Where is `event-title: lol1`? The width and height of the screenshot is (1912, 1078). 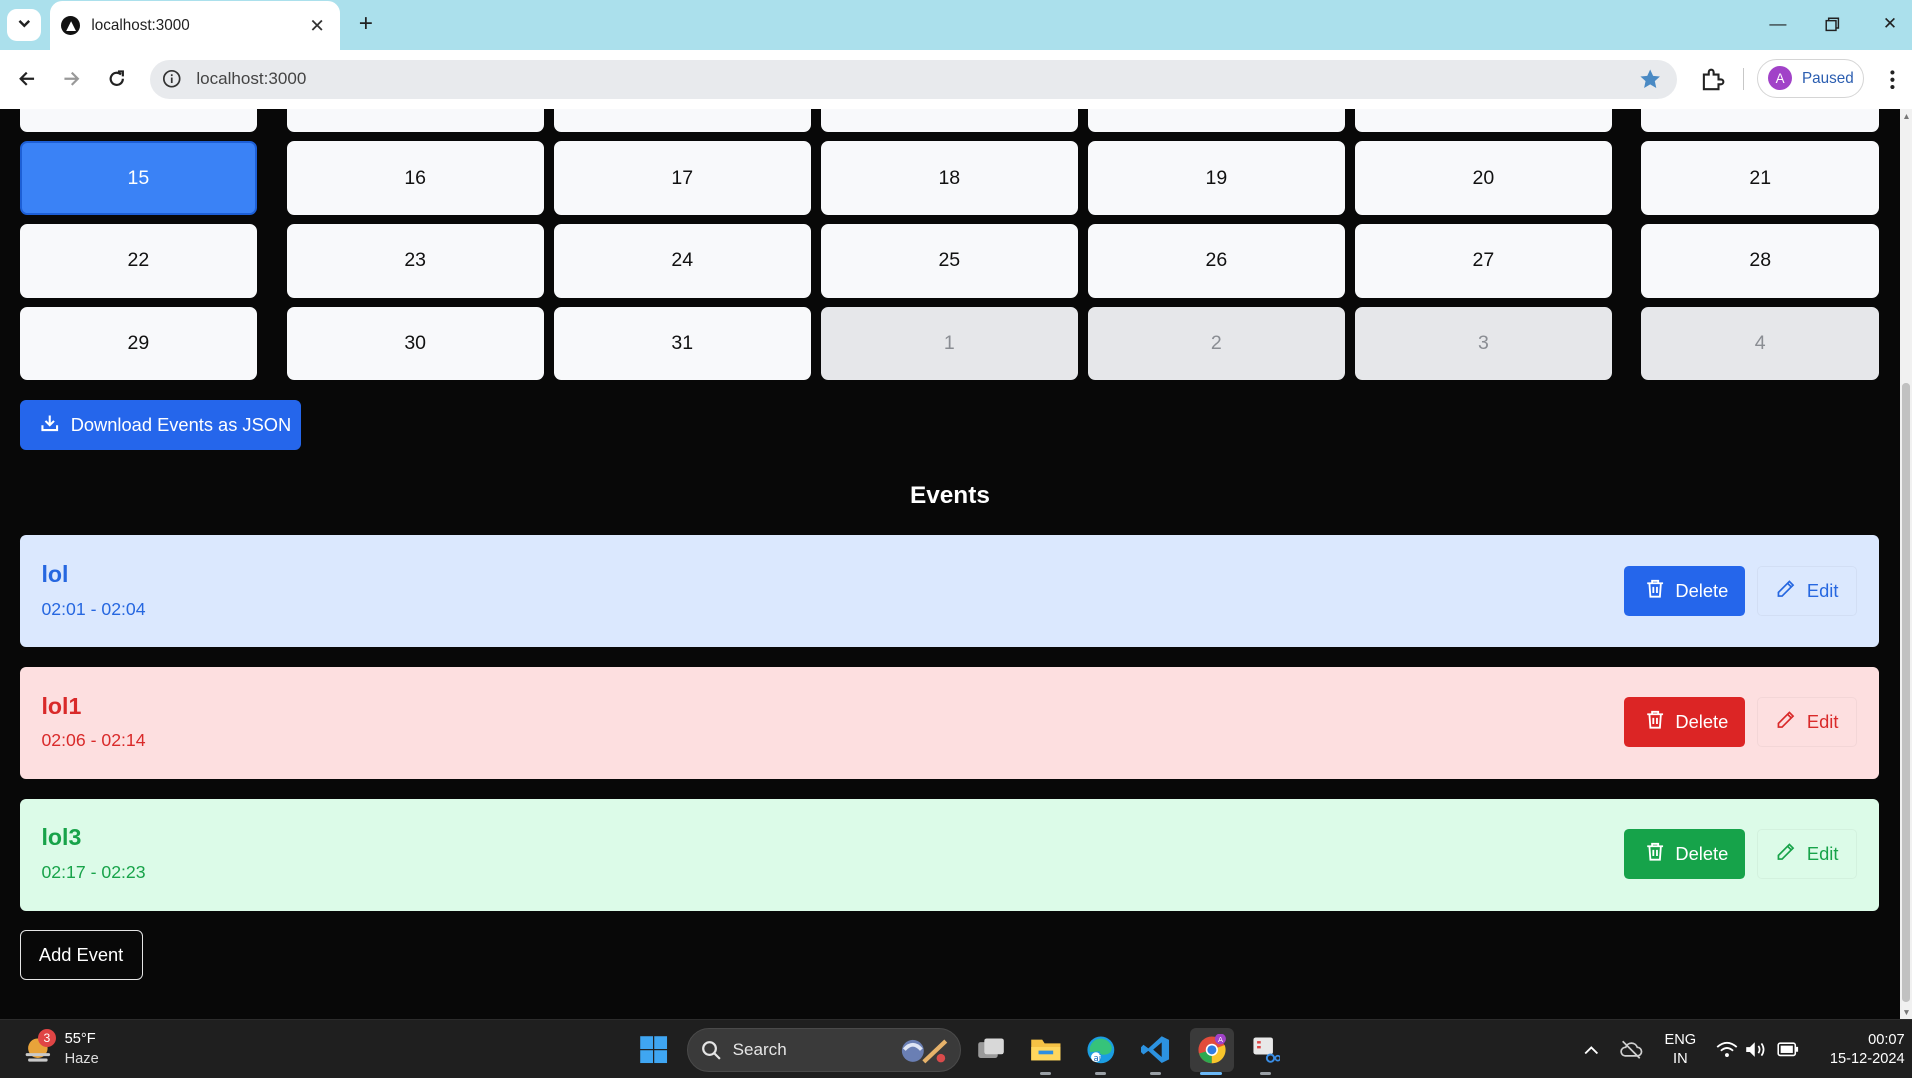
event-title: lol1 is located at coordinates (61, 705).